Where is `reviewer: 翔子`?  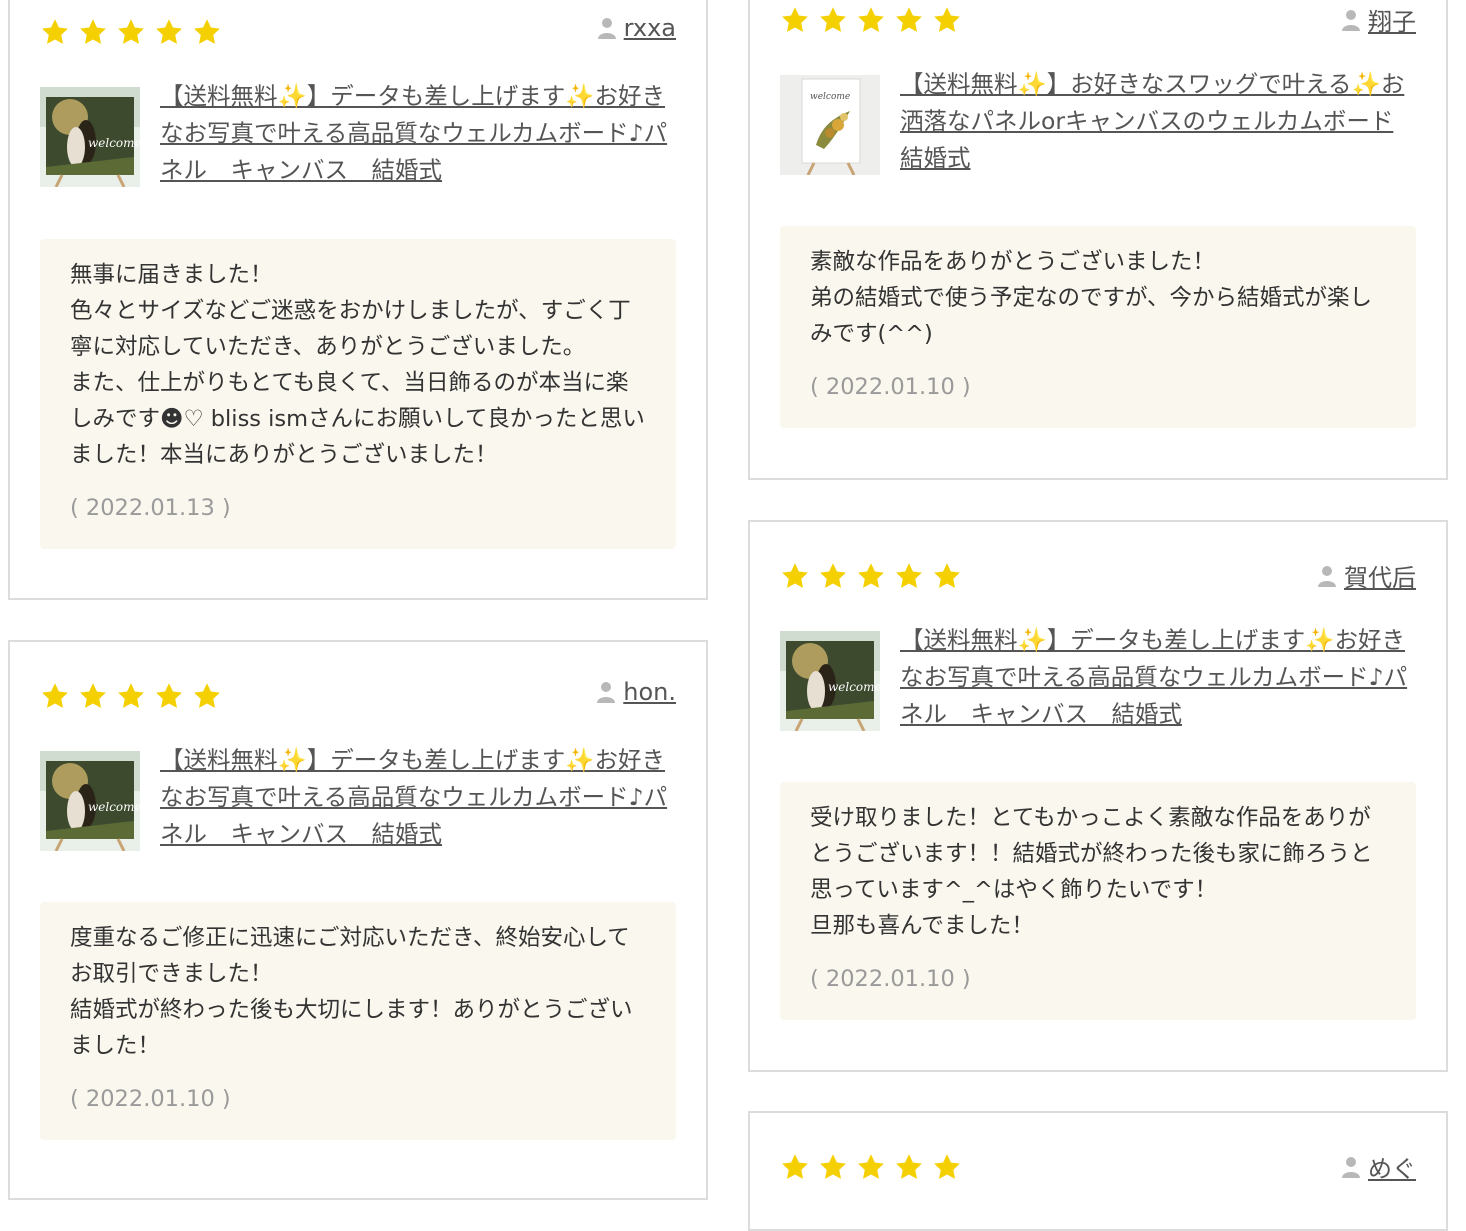 reviewer: 翔子 is located at coordinates (1379, 19).